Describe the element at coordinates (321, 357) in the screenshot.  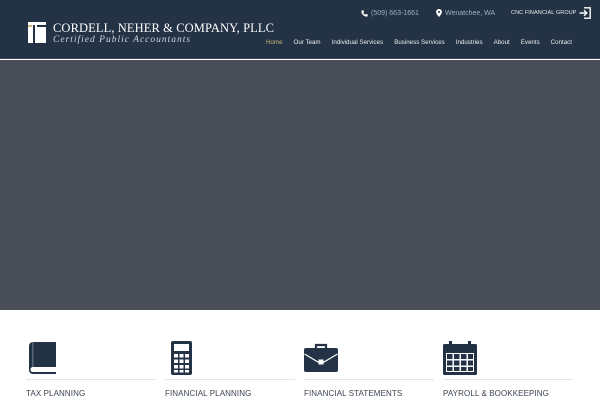
I see `briefcase-icon` at that location.